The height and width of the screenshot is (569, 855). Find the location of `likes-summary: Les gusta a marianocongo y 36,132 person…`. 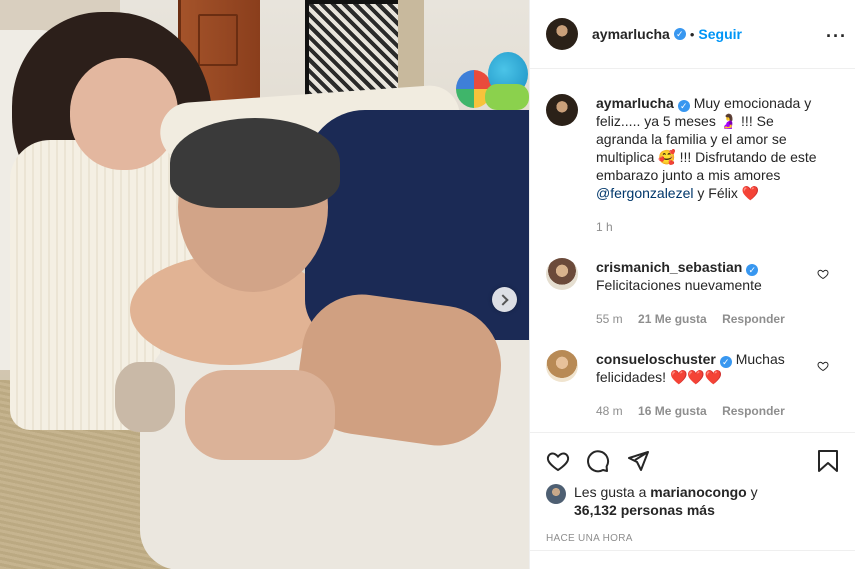

likes-summary: Les gusta a marianocongo y 36,132 person… is located at coordinates (692, 501).